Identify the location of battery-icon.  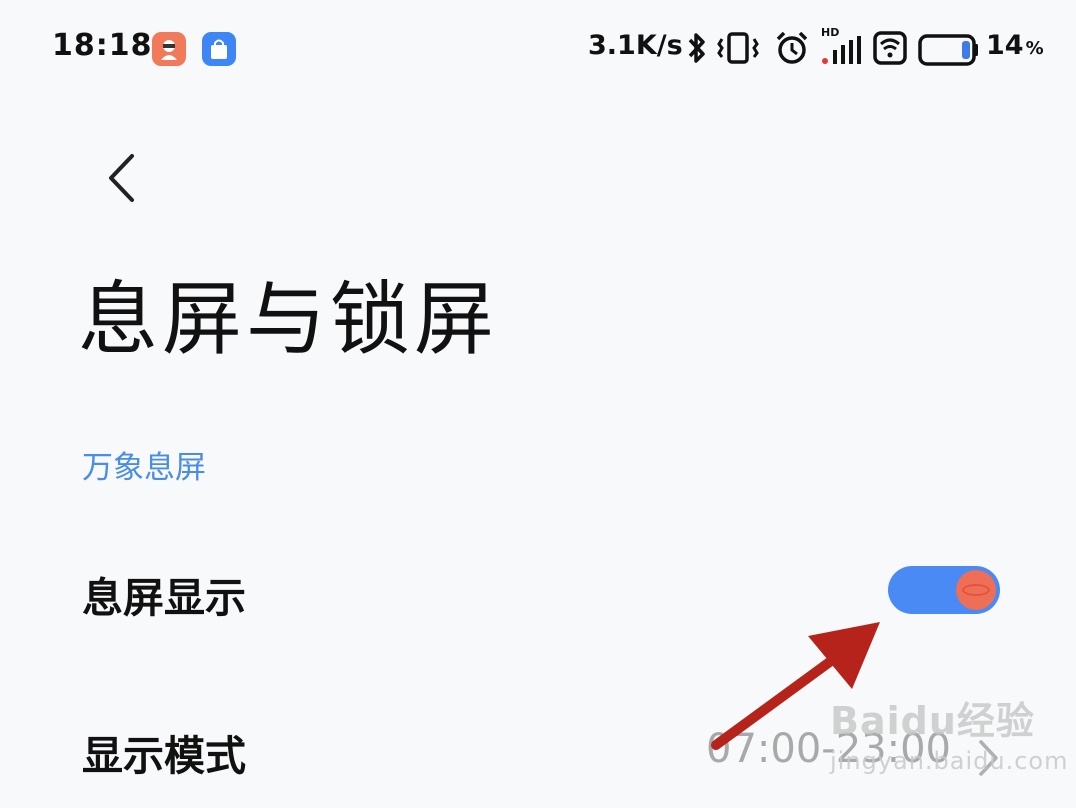
(948, 50).